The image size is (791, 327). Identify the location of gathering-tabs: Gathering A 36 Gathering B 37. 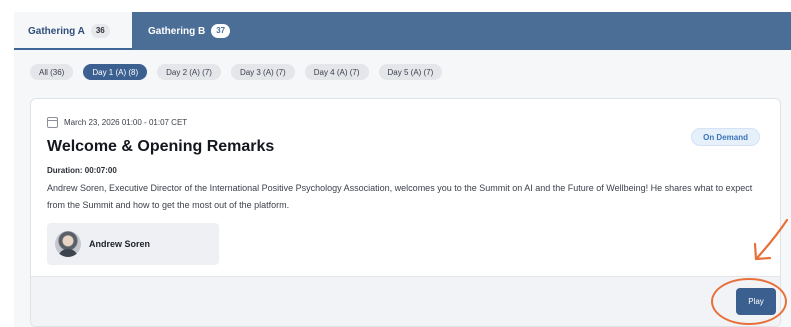
(402, 31).